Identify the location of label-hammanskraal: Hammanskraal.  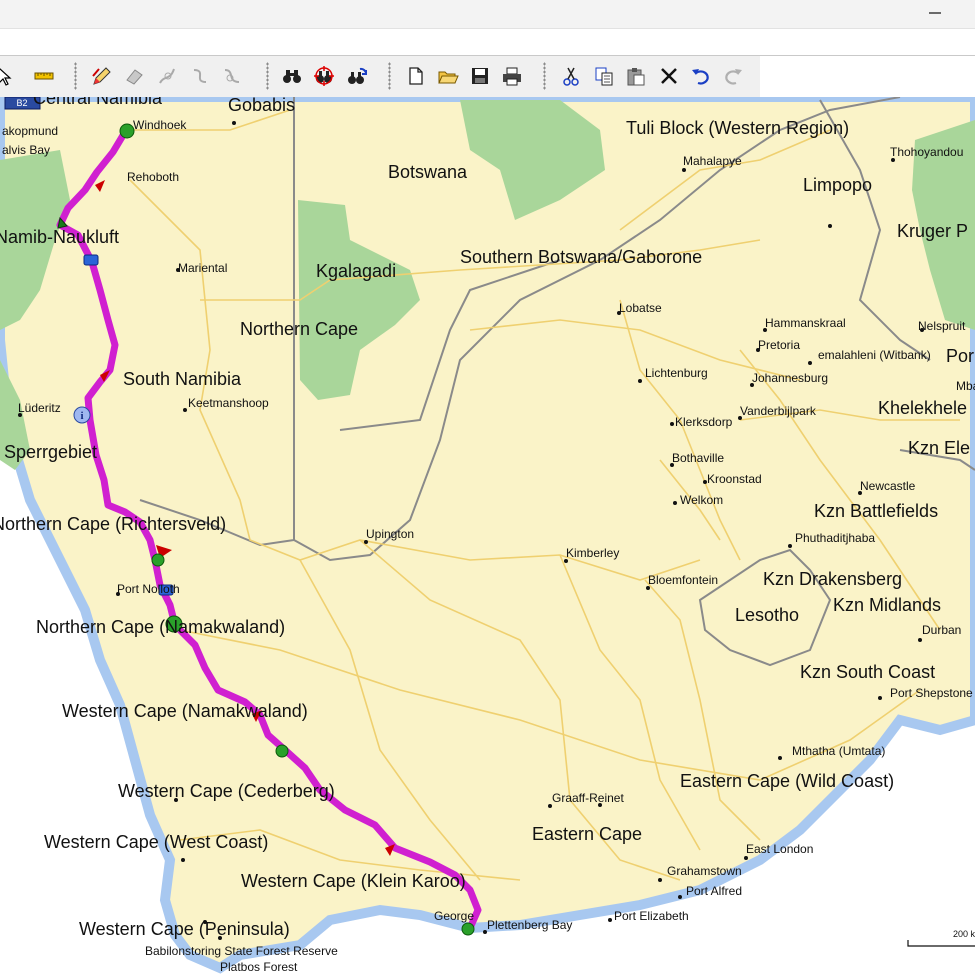
(805, 323).